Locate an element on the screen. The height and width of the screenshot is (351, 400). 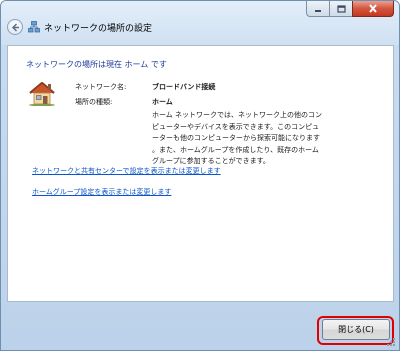
close-icon is located at coordinates (373, 8).